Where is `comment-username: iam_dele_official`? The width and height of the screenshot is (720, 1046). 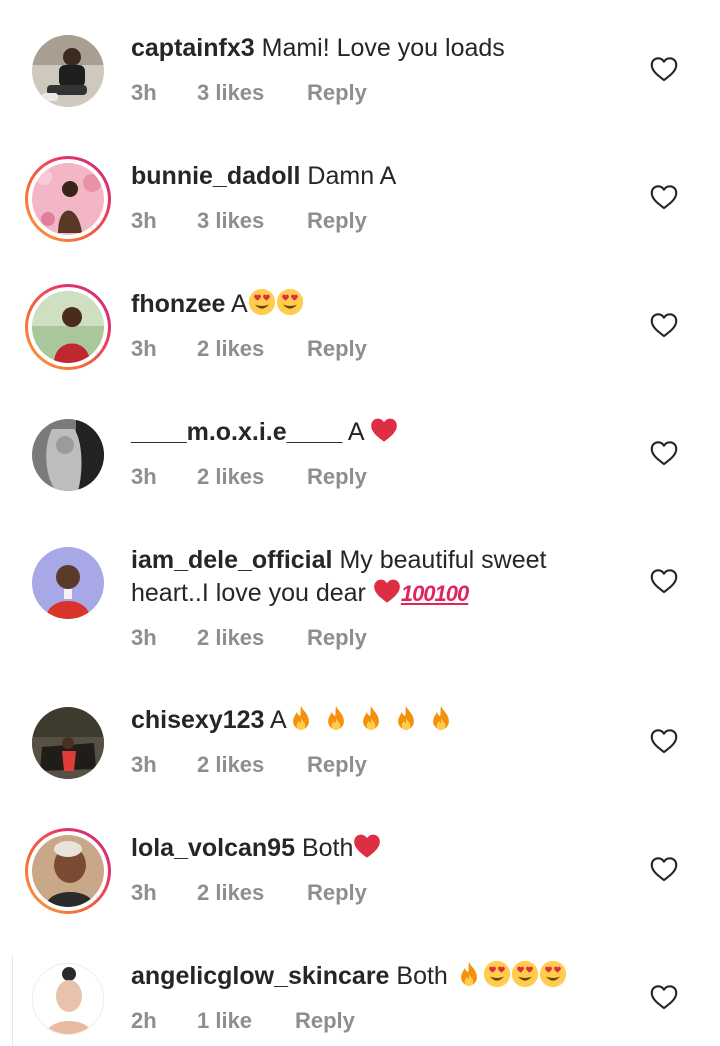 comment-username: iam_dele_official is located at coordinates (231, 560).